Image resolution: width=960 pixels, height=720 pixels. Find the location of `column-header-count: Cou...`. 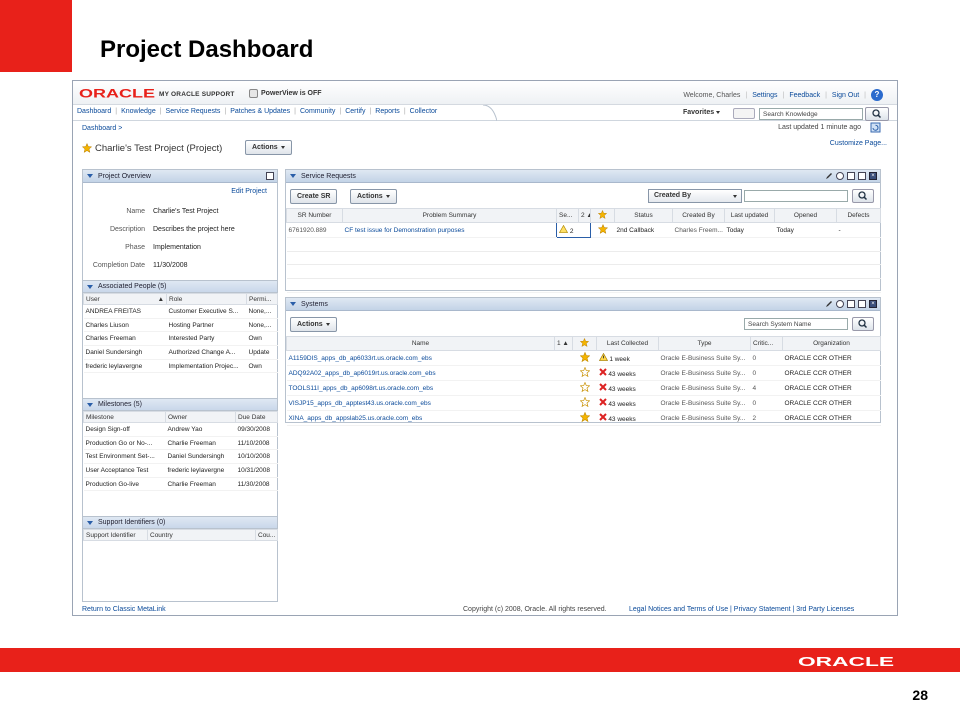

column-header-count: Cou... is located at coordinates (266, 535).